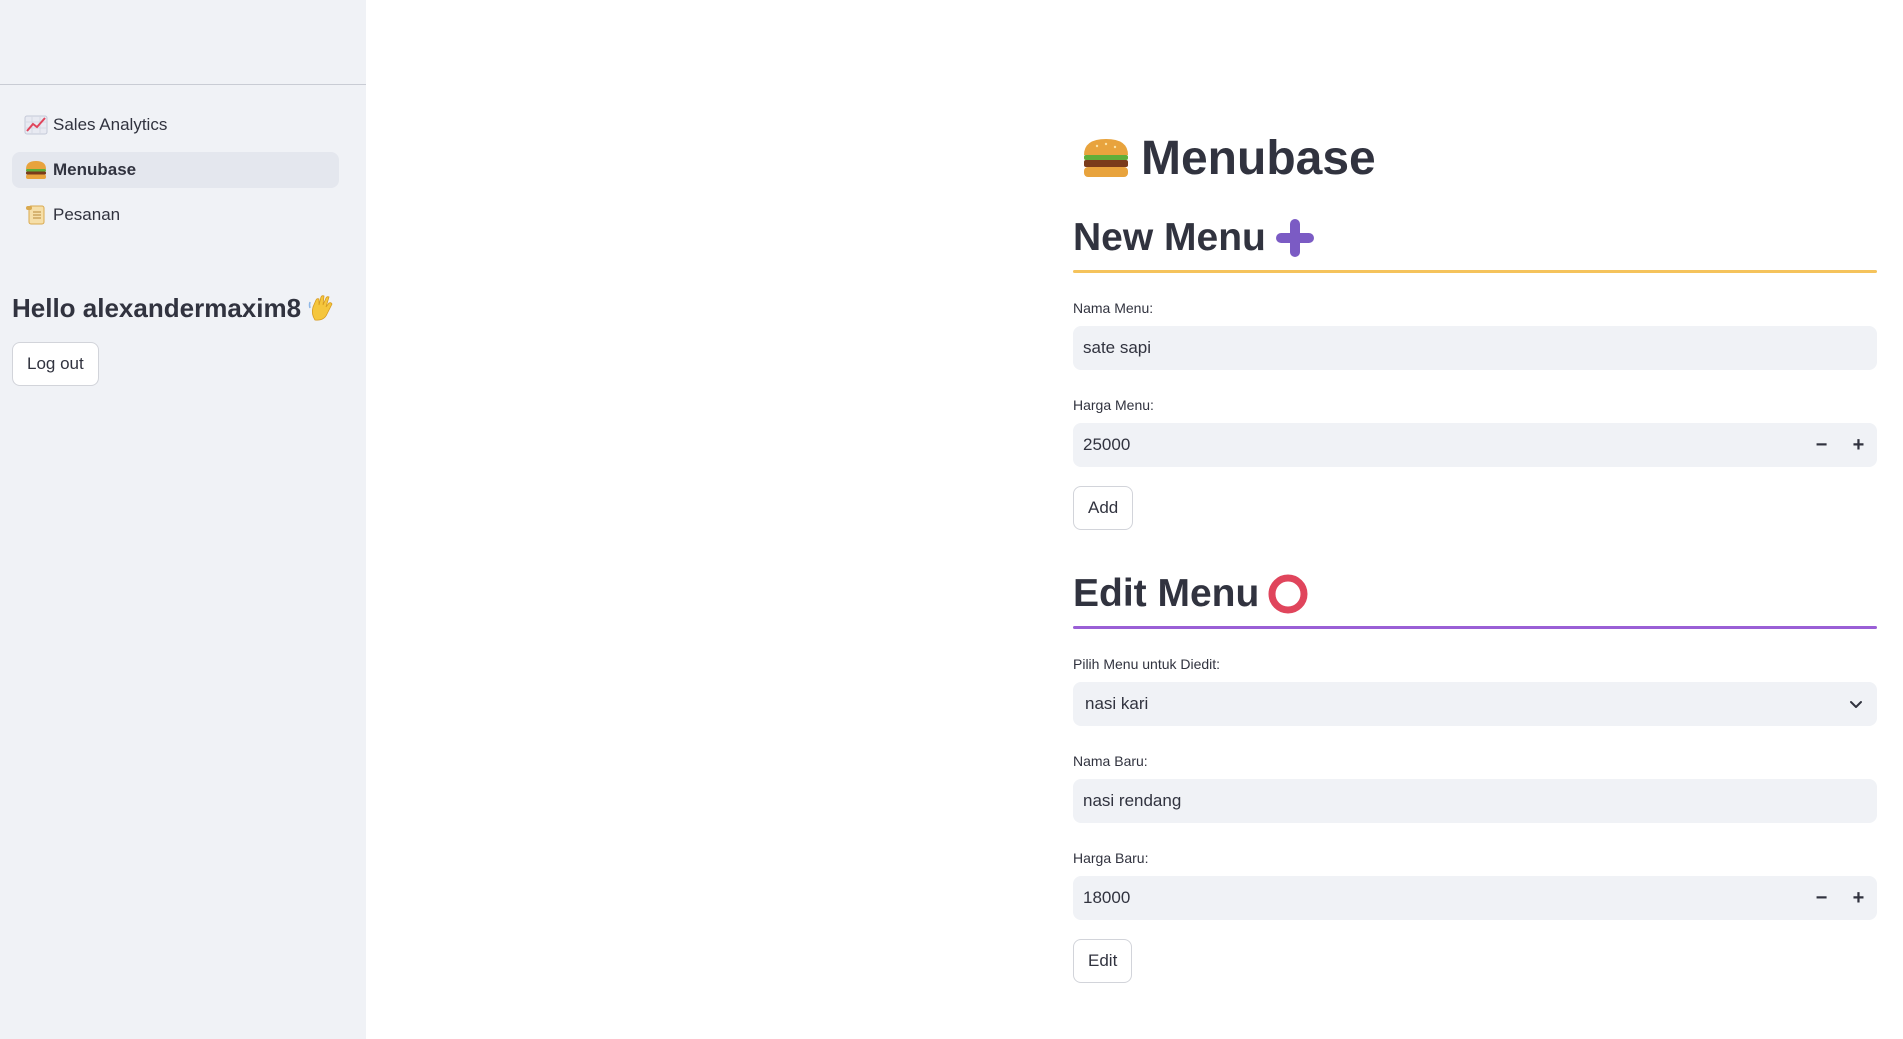 The width and height of the screenshot is (1903, 1039). I want to click on heavy-plus-icon, so click(1295, 238).